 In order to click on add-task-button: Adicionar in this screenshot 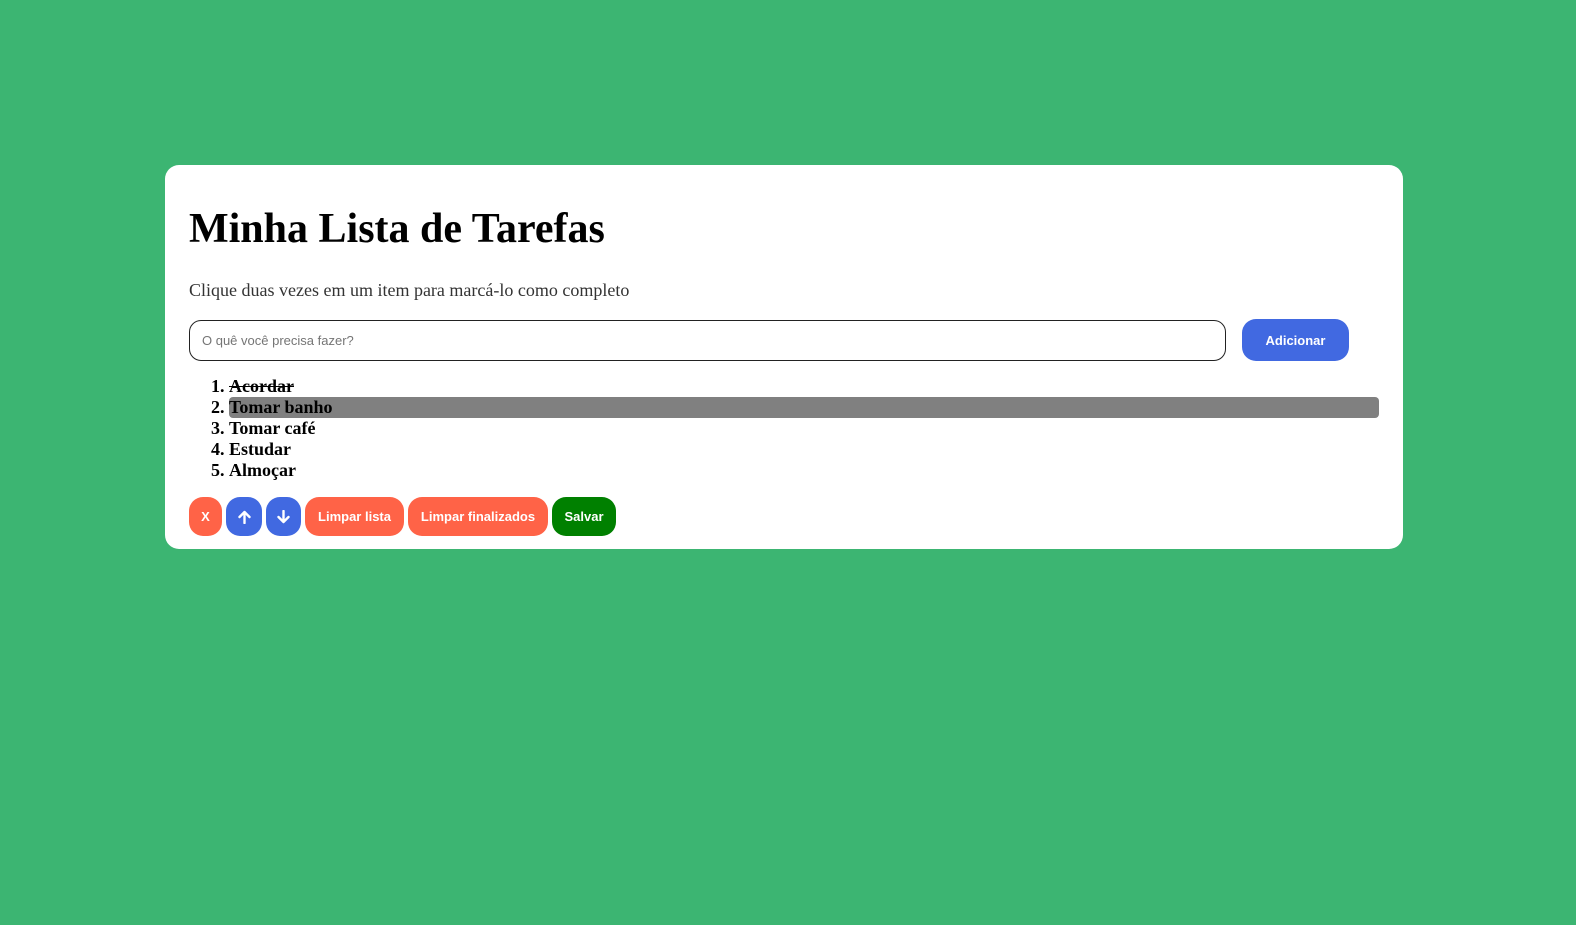, I will do `click(1295, 340)`.